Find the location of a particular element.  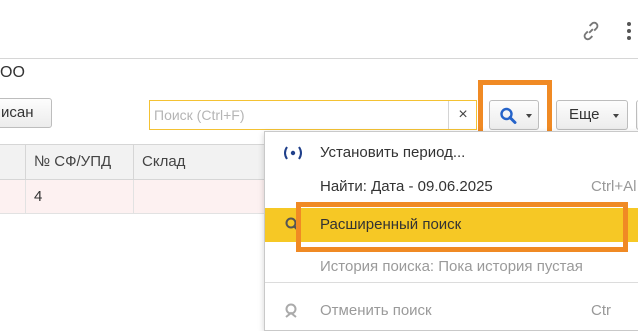

more-button: Еще is located at coordinates (592, 115).